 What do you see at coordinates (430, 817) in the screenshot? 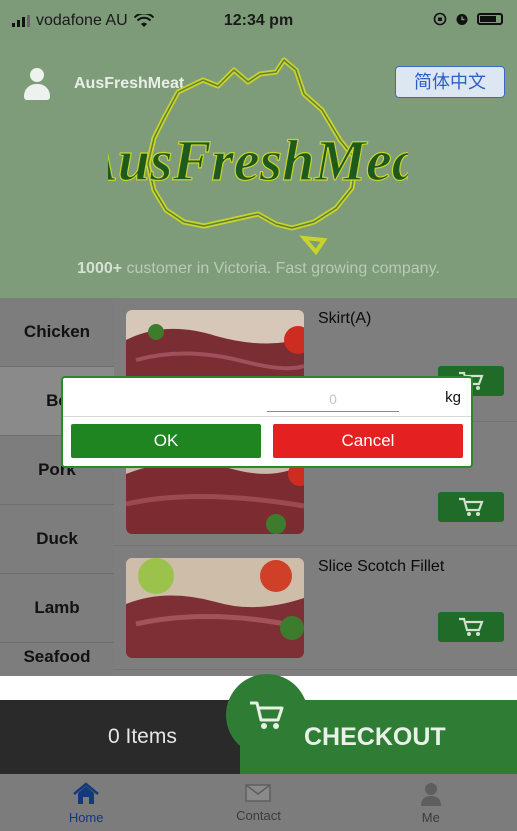
I see `tab-label: Me` at bounding box center [430, 817].